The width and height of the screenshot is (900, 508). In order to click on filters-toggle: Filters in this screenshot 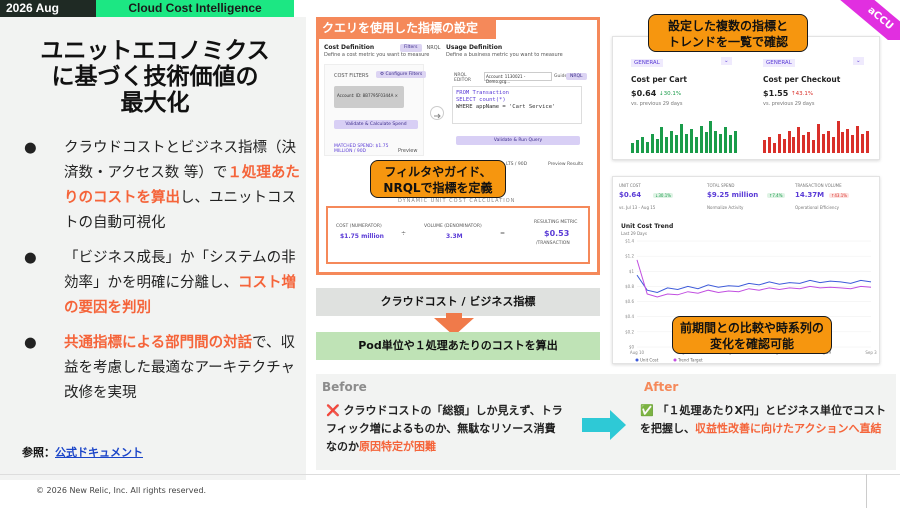, I will do `click(411, 48)`.